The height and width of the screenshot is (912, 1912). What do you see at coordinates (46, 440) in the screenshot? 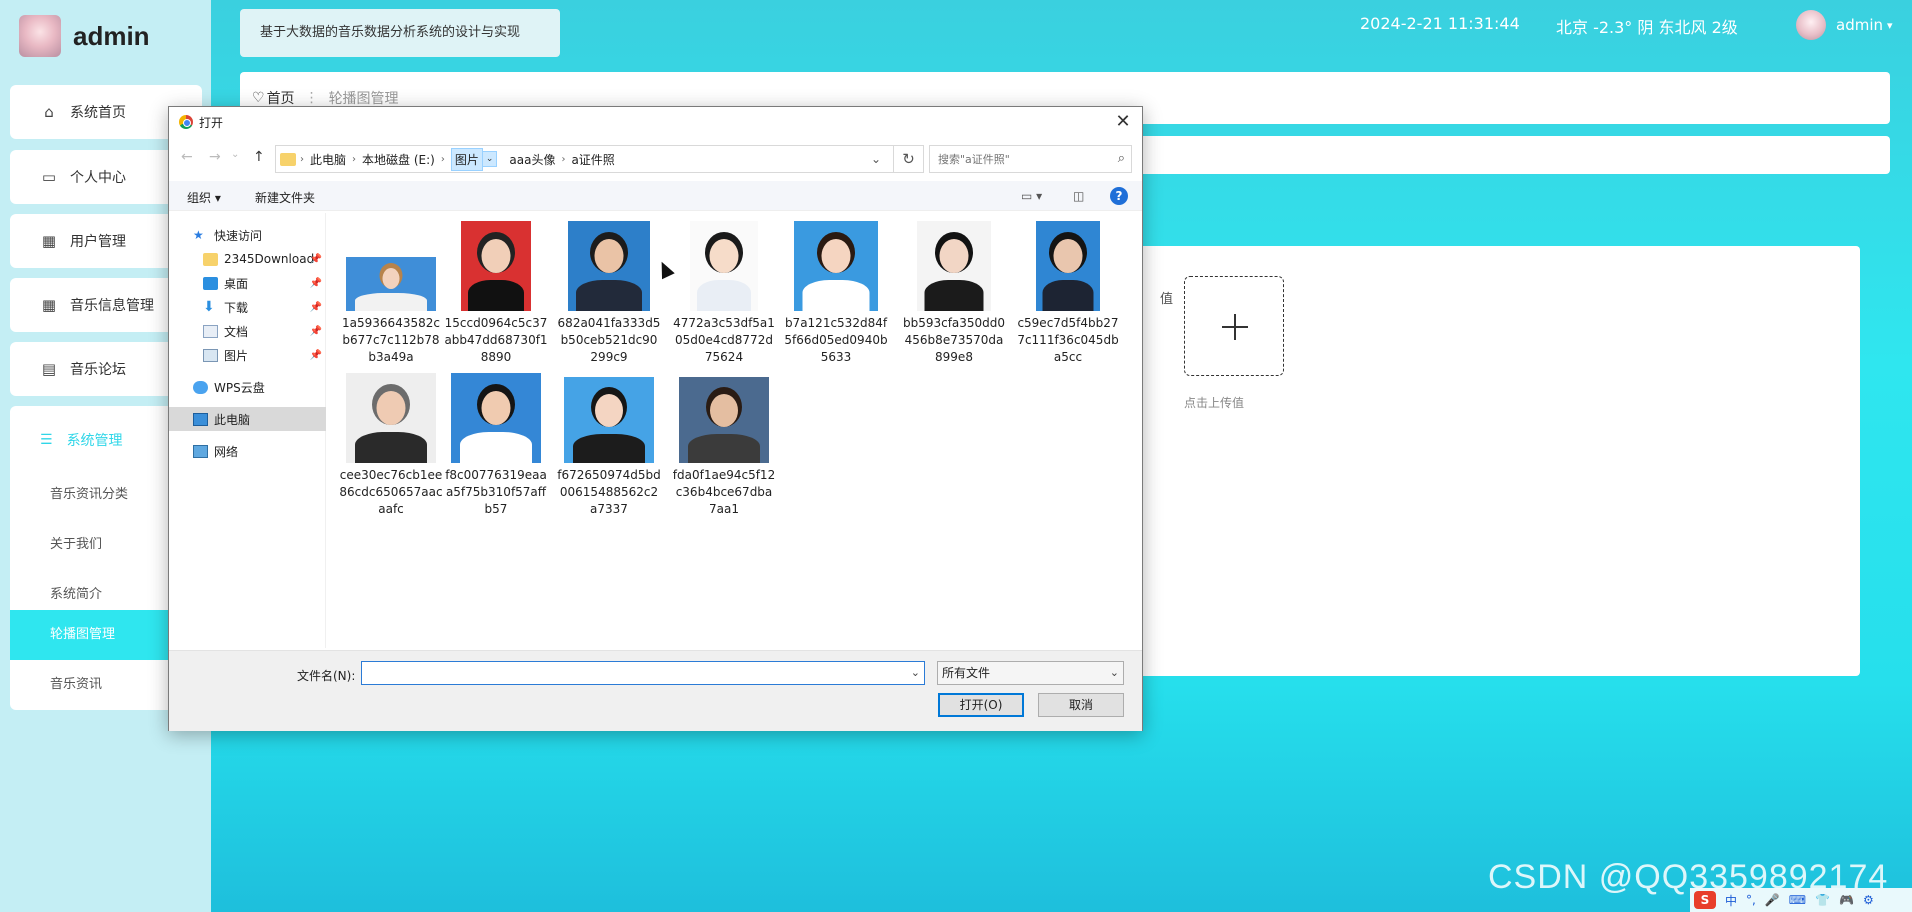
I see `menu-icon: ☰` at bounding box center [46, 440].